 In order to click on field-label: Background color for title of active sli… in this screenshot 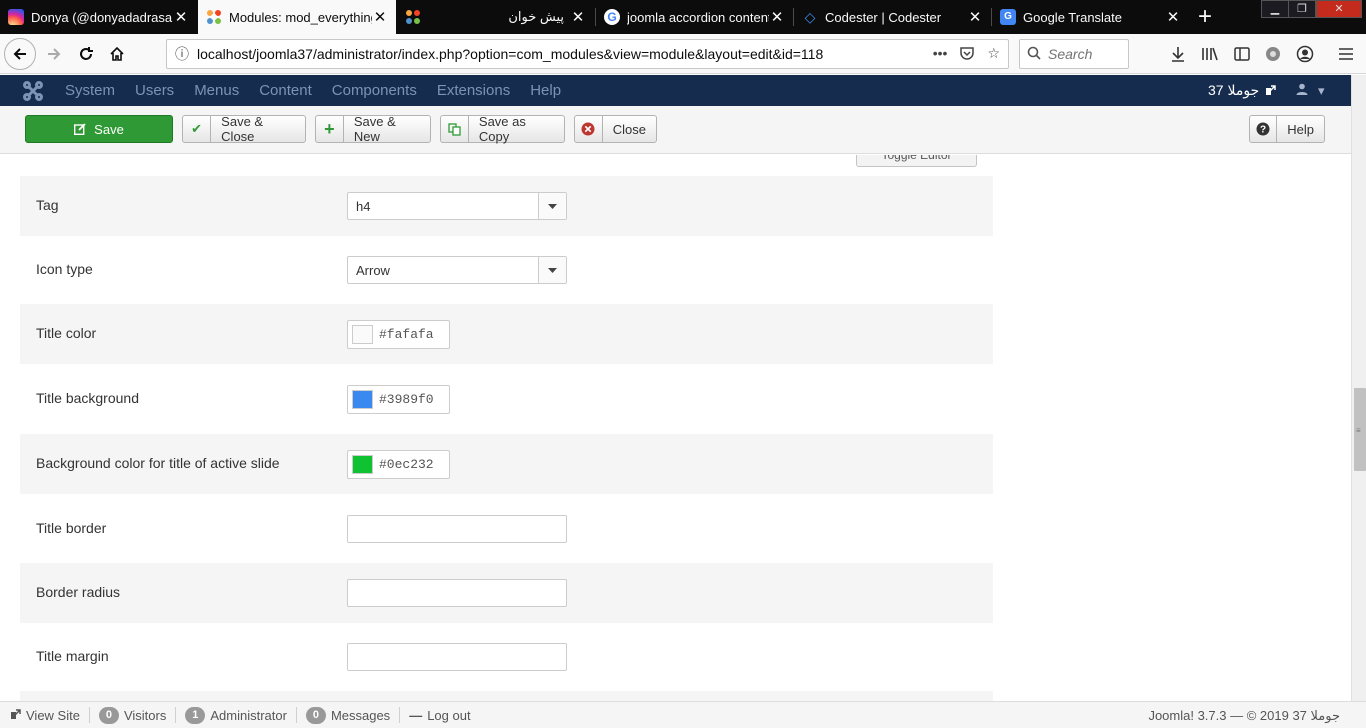, I will do `click(158, 463)`.